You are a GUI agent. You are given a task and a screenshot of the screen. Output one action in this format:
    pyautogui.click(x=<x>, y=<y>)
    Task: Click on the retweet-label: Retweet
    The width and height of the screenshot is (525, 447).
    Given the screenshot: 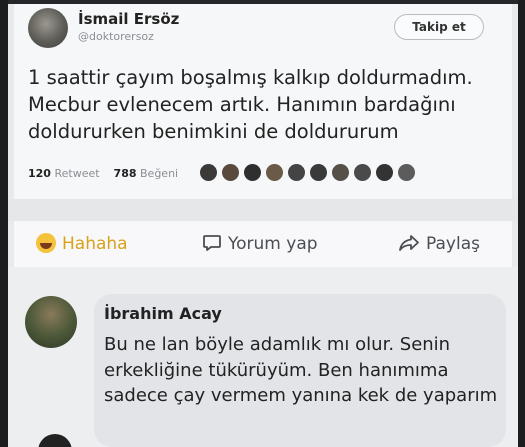 What is the action you would take?
    pyautogui.click(x=77, y=173)
    